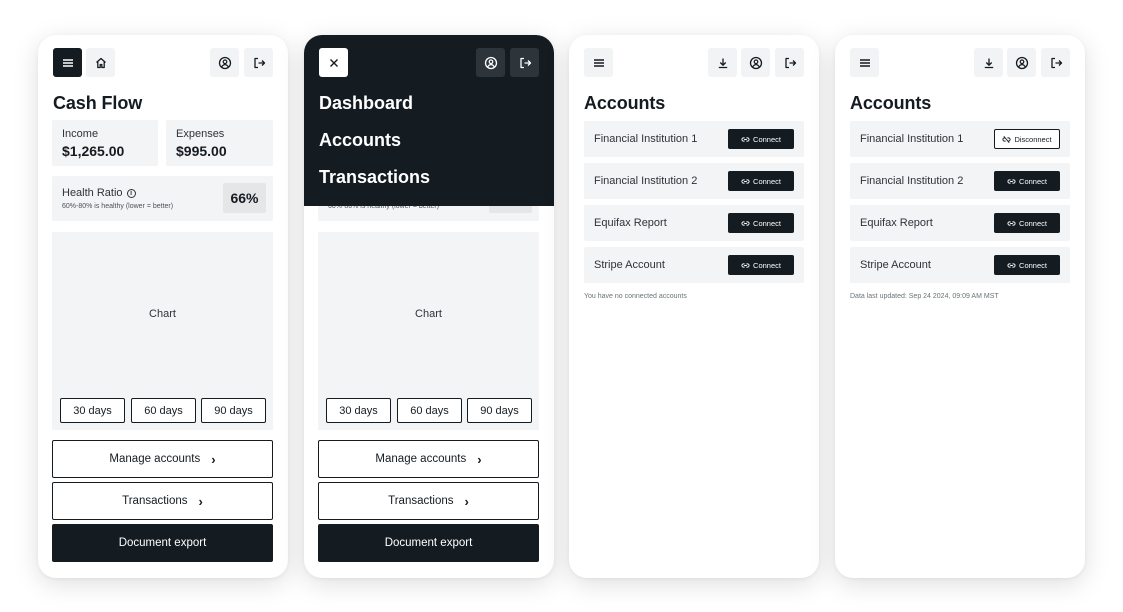 The height and width of the screenshot is (612, 1123). Describe the element at coordinates (374, 177) in the screenshot. I see `menu-item-transactions: Transactions` at that location.